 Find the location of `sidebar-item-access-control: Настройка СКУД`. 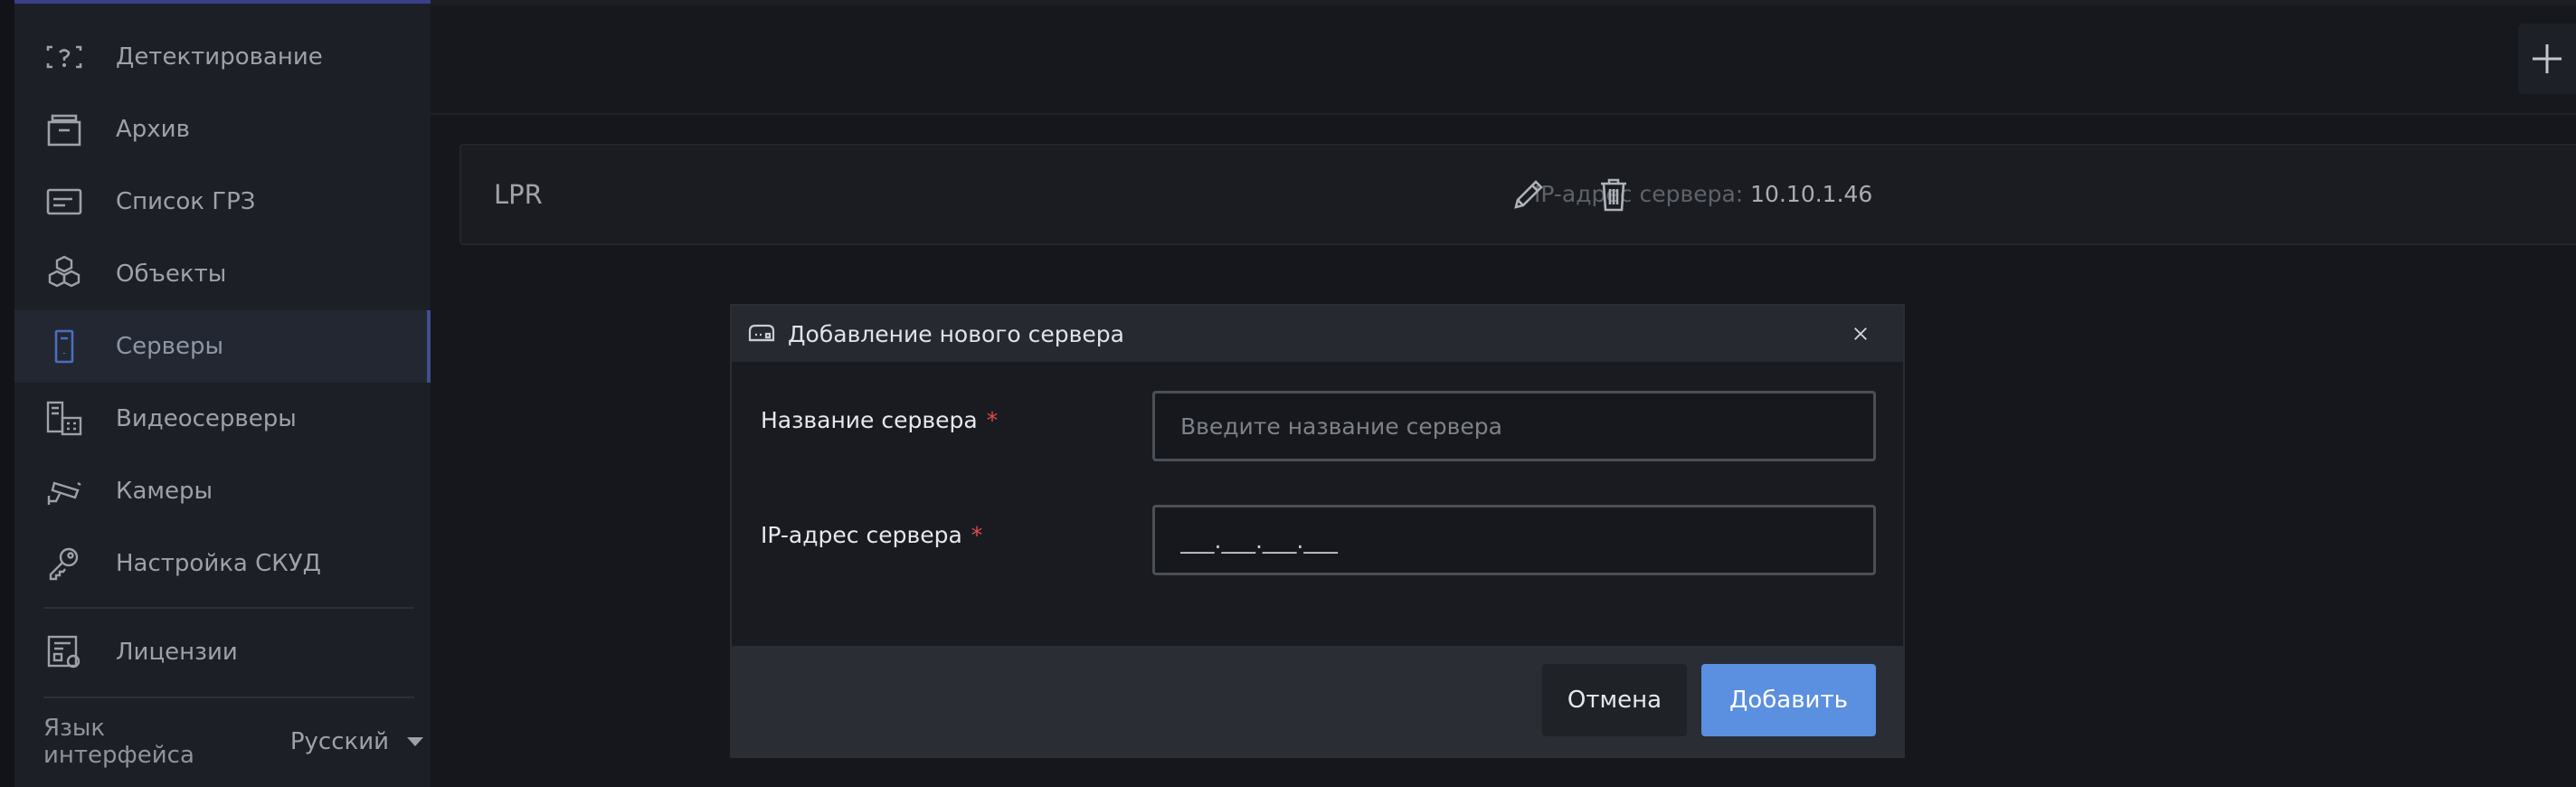

sidebar-item-access-control: Настройка СКУД is located at coordinates (222, 563).